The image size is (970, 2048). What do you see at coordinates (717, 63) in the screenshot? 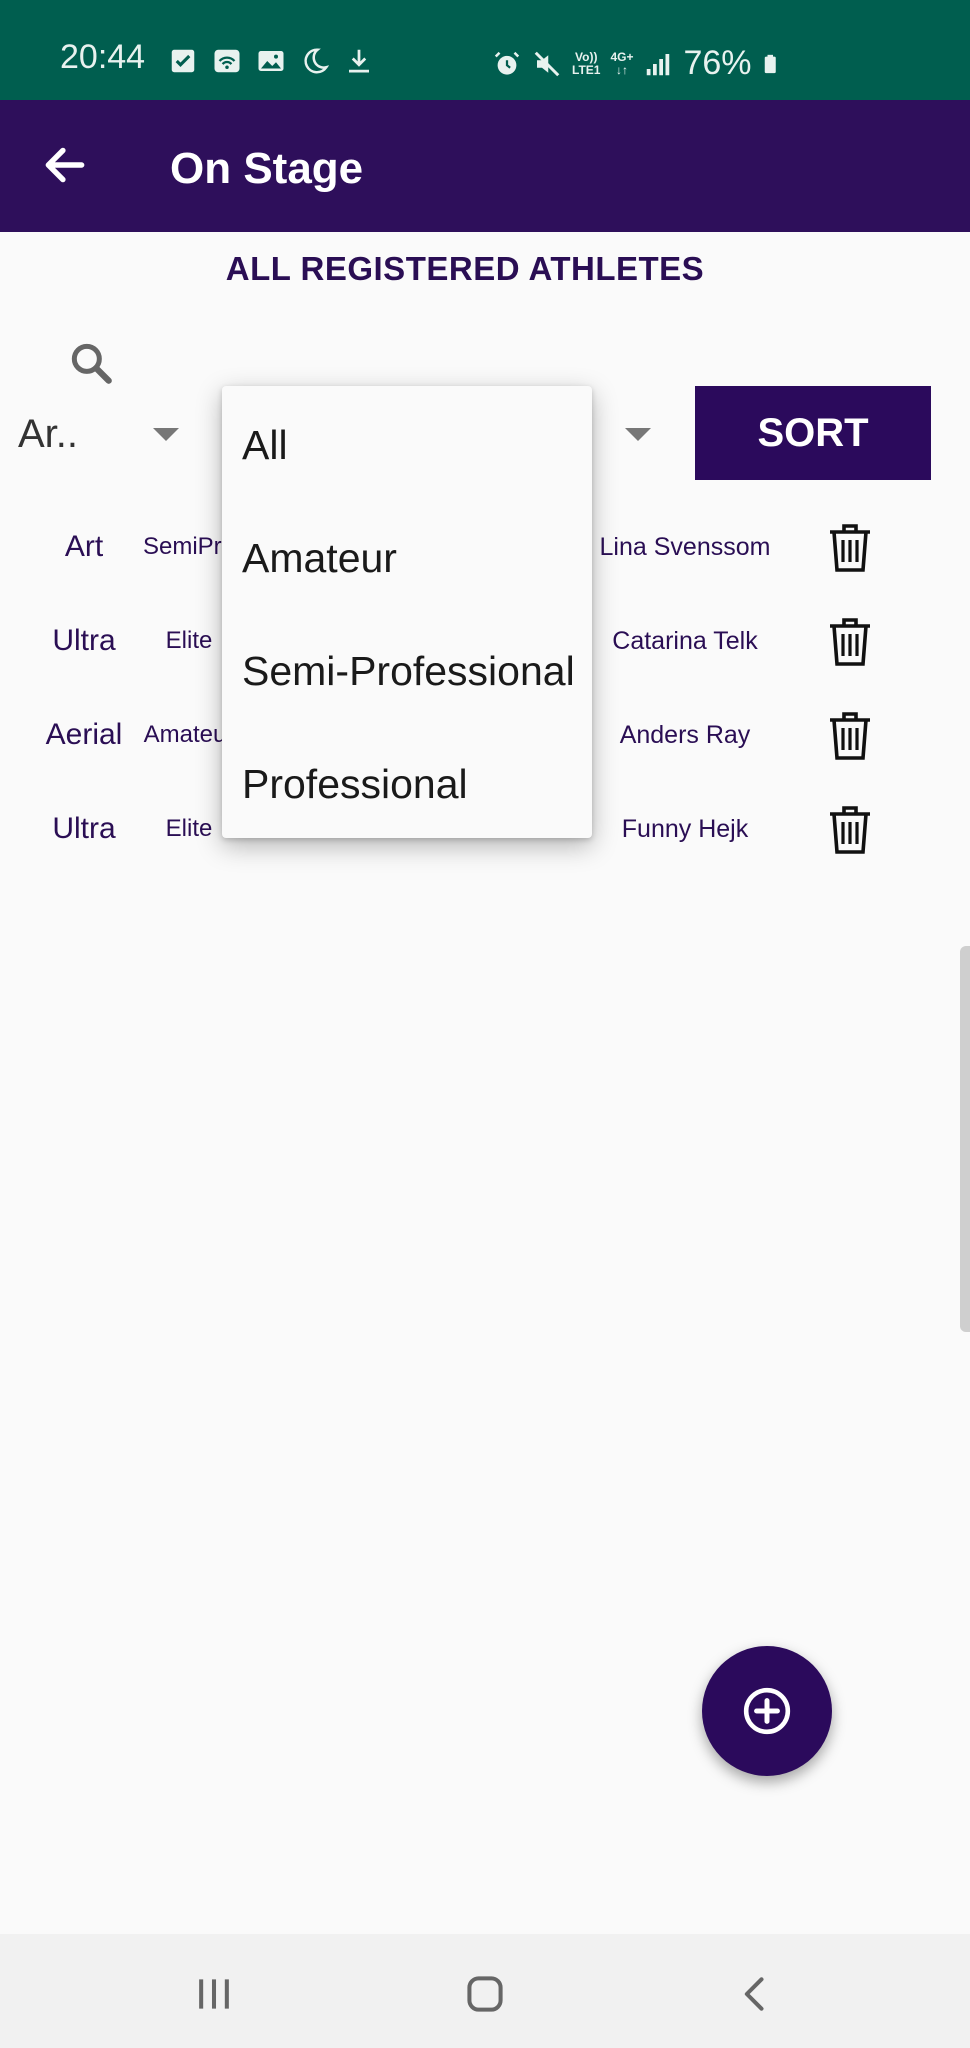
I see `battery-percent: 76%` at bounding box center [717, 63].